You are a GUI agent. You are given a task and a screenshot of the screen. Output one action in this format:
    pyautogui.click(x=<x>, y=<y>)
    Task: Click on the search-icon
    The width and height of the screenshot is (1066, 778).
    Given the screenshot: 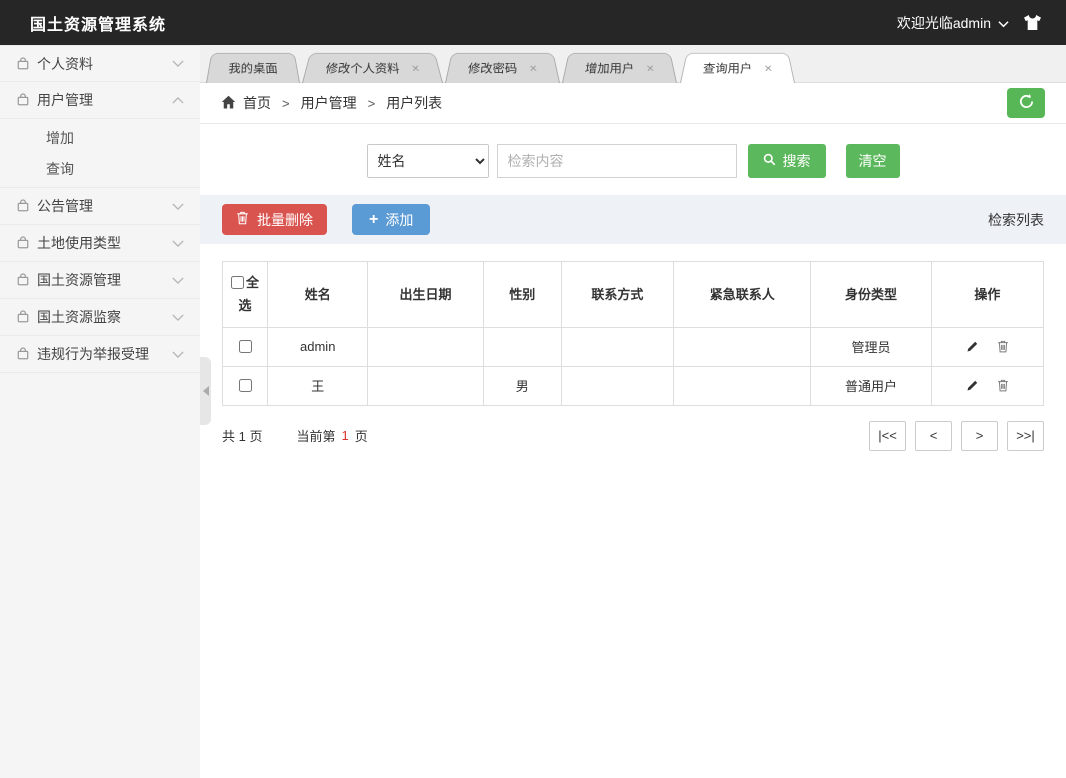 What is the action you would take?
    pyautogui.click(x=769, y=161)
    